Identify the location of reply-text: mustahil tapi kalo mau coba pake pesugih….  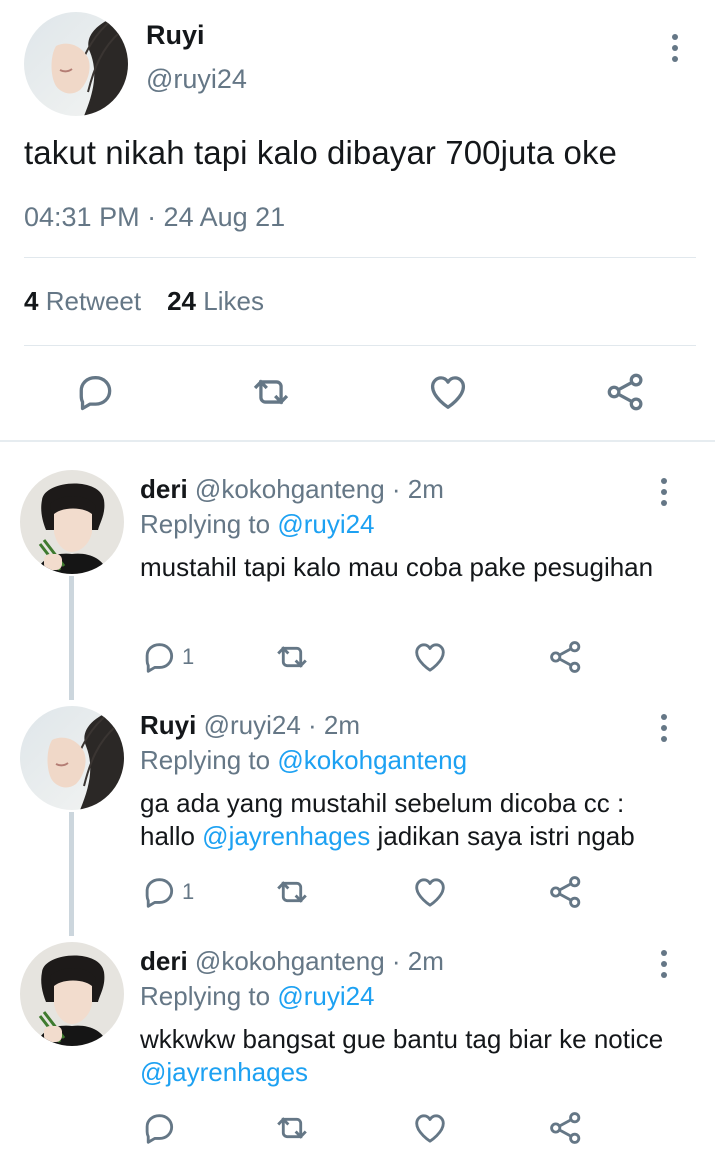
(410, 567).